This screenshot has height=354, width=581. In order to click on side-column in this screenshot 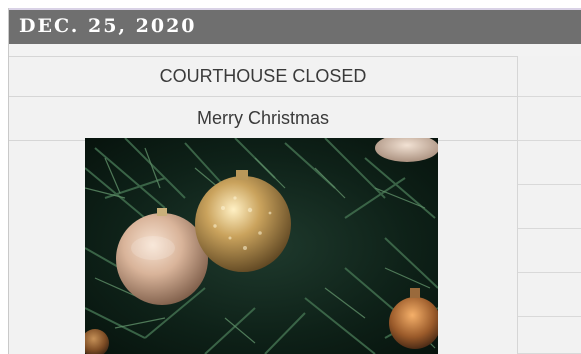, I will do `click(549, 205)`.